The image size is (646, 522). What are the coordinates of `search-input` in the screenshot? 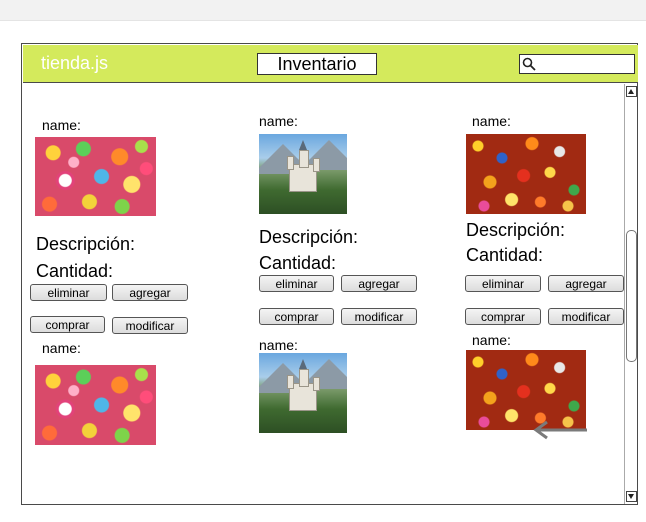 It's located at (577, 64).